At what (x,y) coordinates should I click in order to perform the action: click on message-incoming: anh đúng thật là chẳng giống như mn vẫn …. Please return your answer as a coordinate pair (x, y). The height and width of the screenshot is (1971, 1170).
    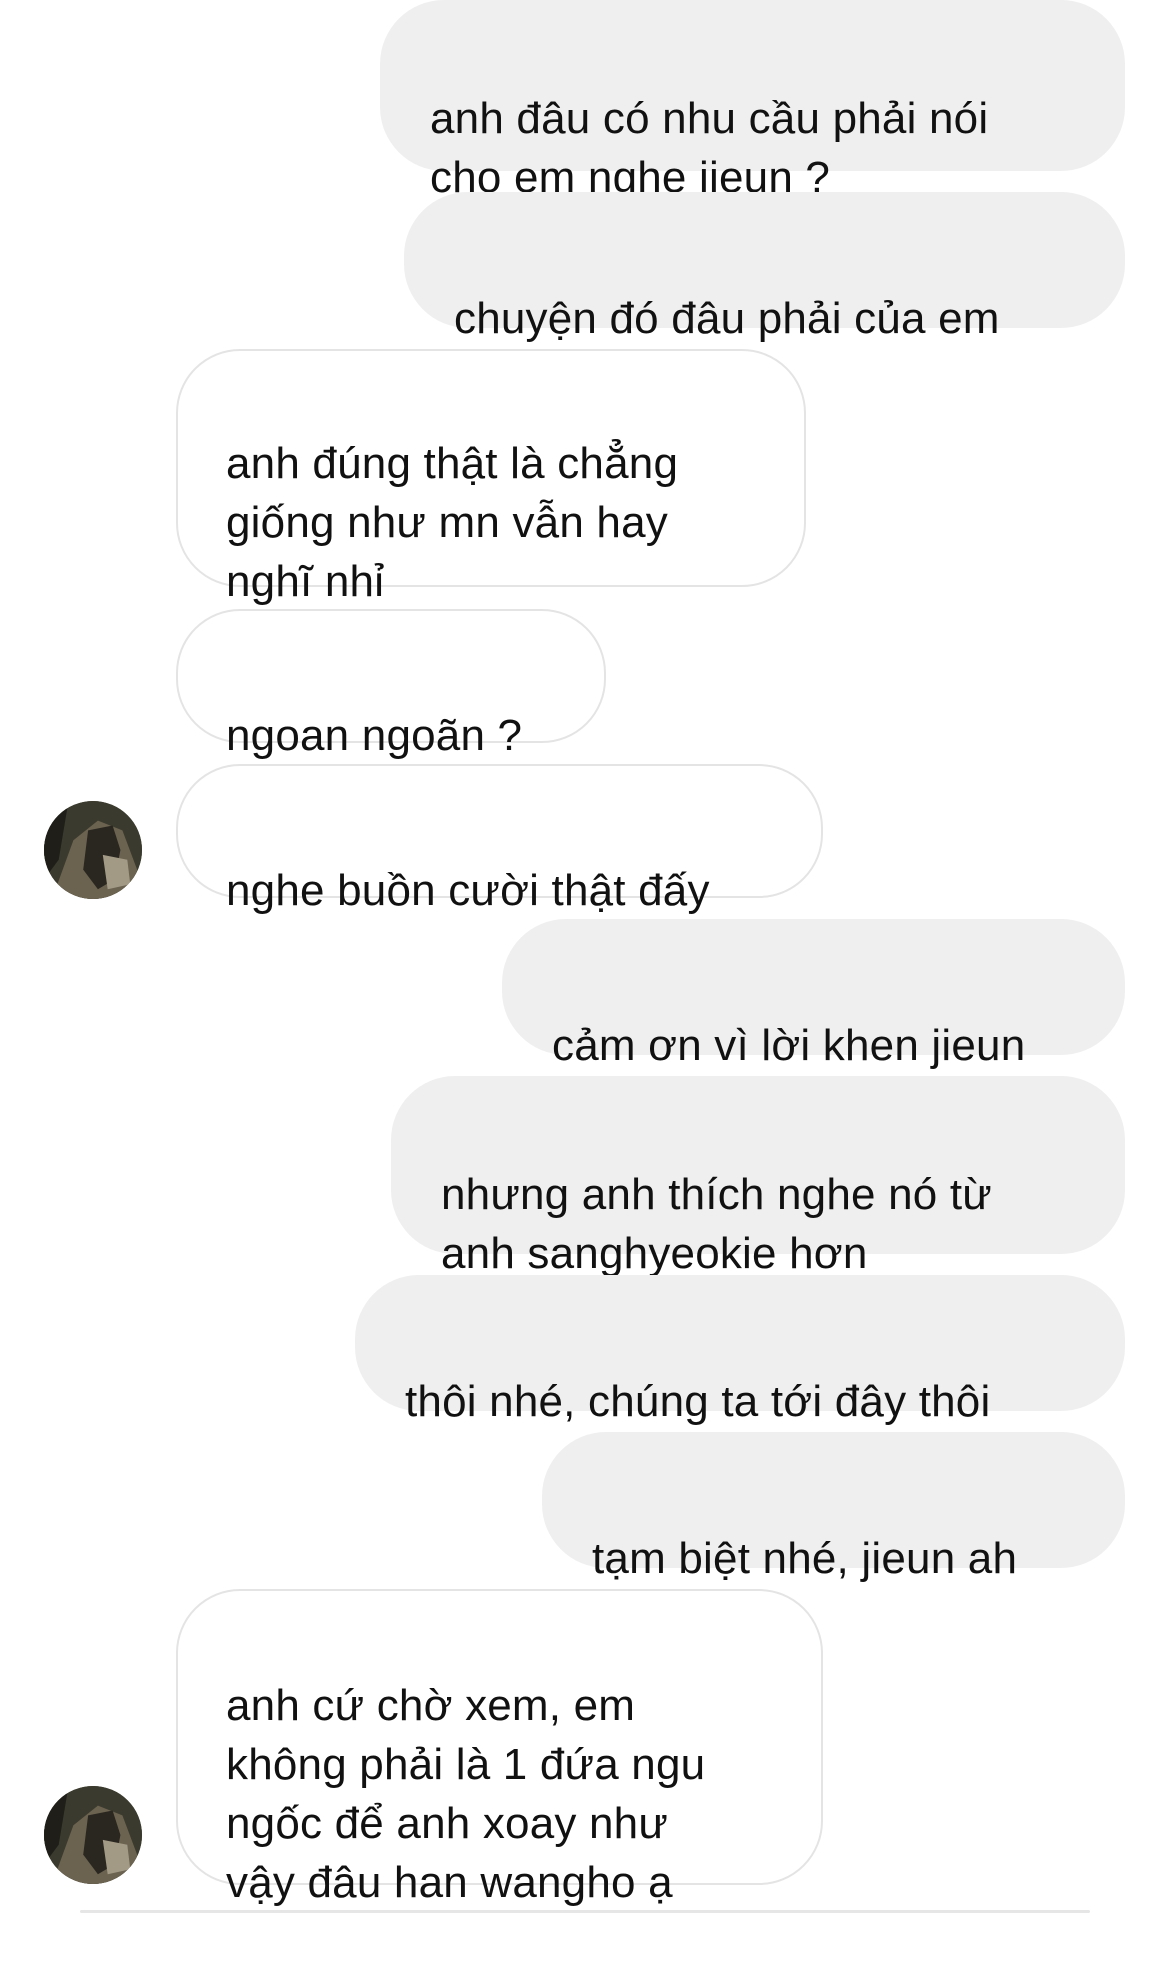
    Looking at the image, I should click on (491, 477).